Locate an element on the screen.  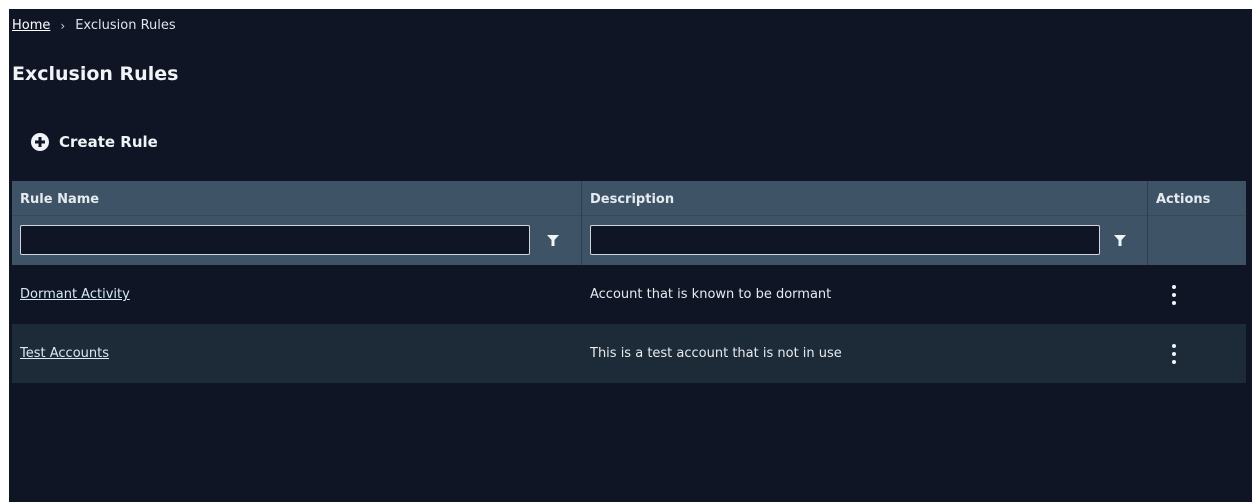
rule-name-link: Test Accounts is located at coordinates (64, 353).